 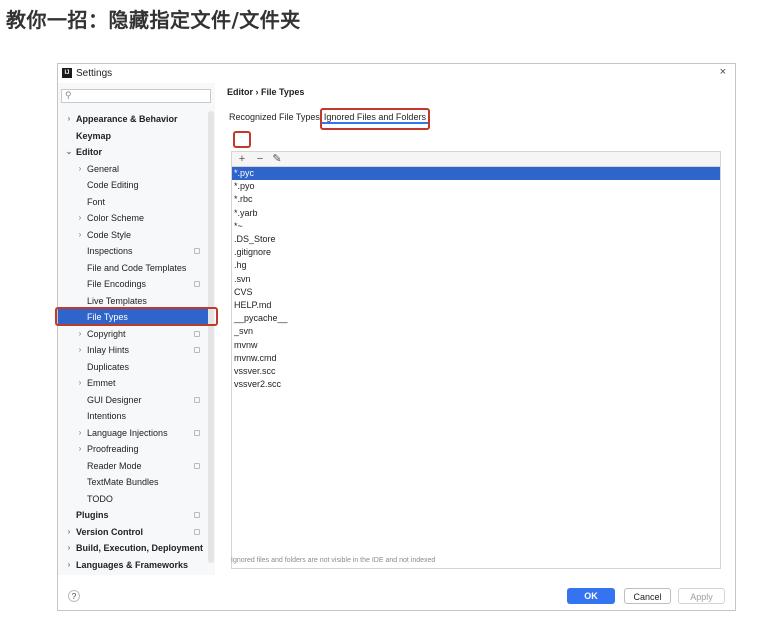 What do you see at coordinates (133, 284) in the screenshot?
I see `sidebar-item: File Encodings` at bounding box center [133, 284].